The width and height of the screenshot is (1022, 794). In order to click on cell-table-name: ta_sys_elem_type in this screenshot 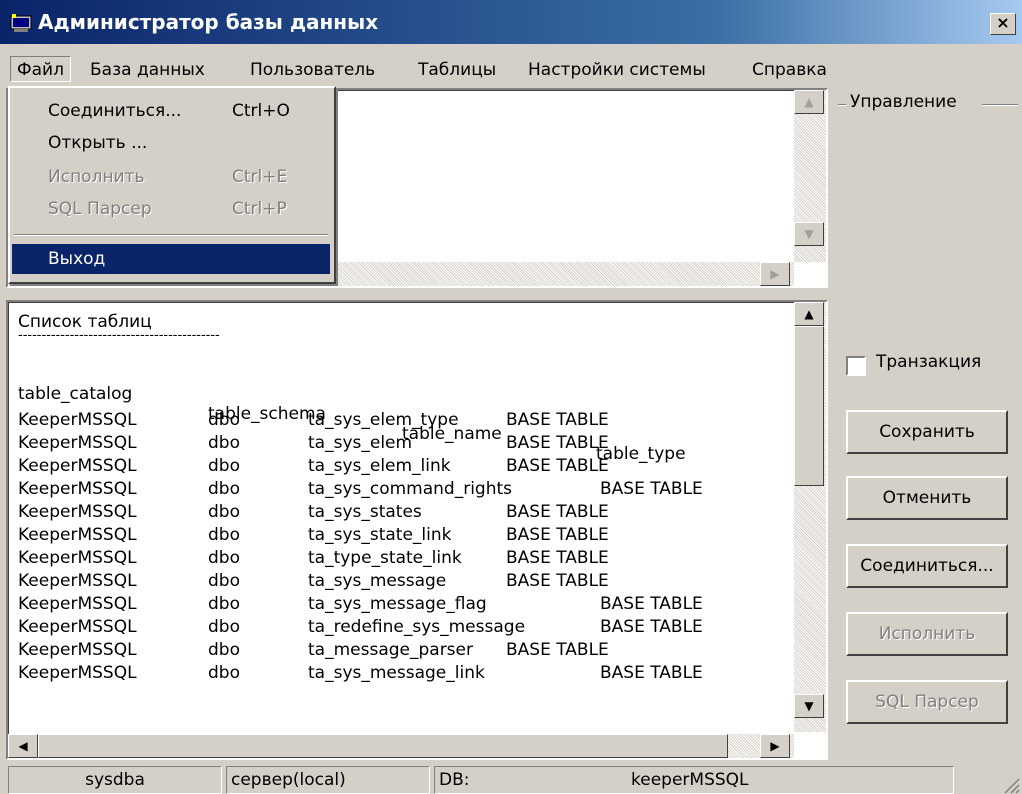, I will do `click(383, 420)`.